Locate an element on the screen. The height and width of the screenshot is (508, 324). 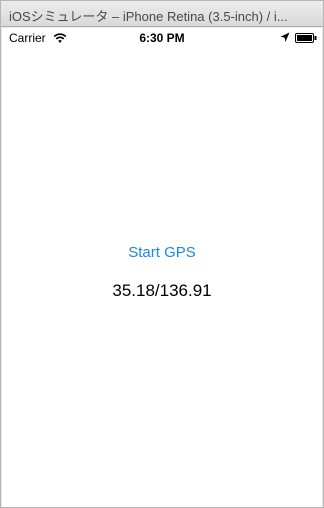
coordinates-label: 35.18/136.91 is located at coordinates (162, 290).